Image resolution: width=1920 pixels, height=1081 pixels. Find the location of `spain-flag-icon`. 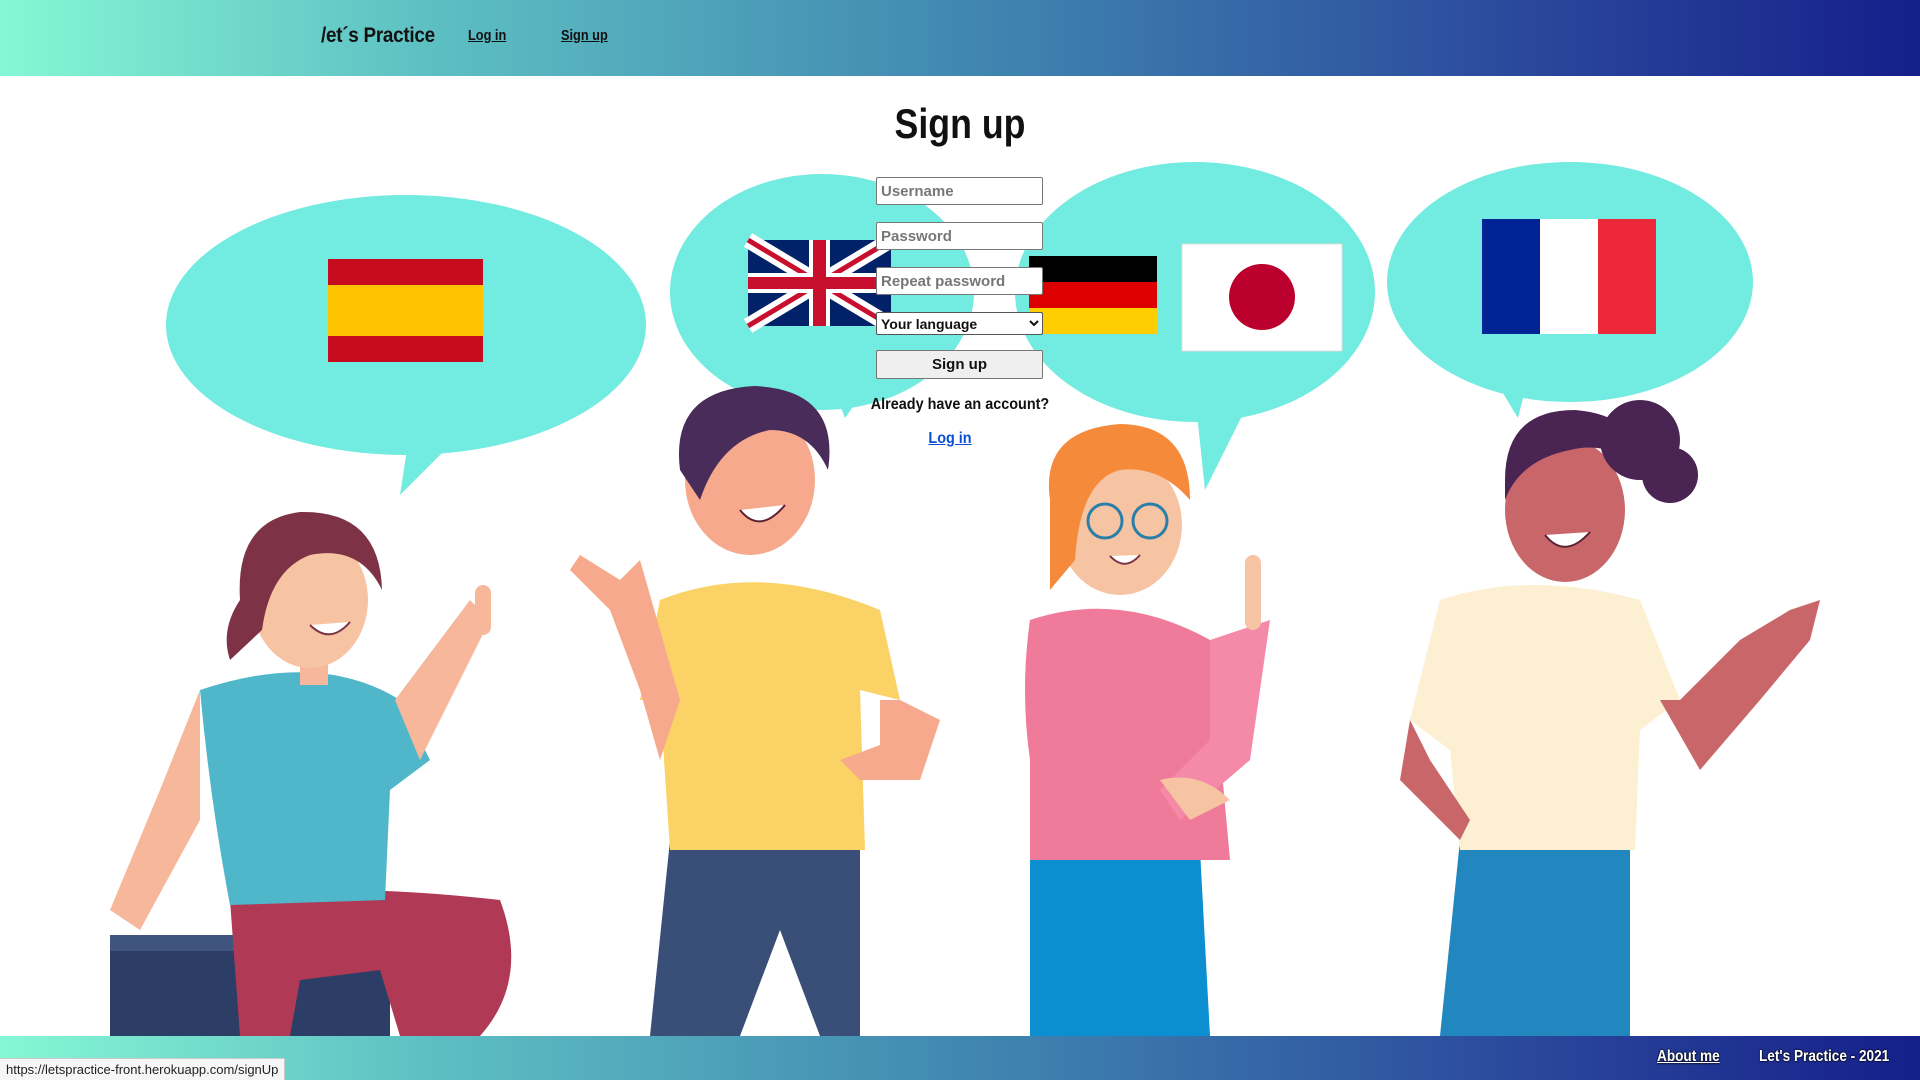

spain-flag-icon is located at coordinates (405, 310).